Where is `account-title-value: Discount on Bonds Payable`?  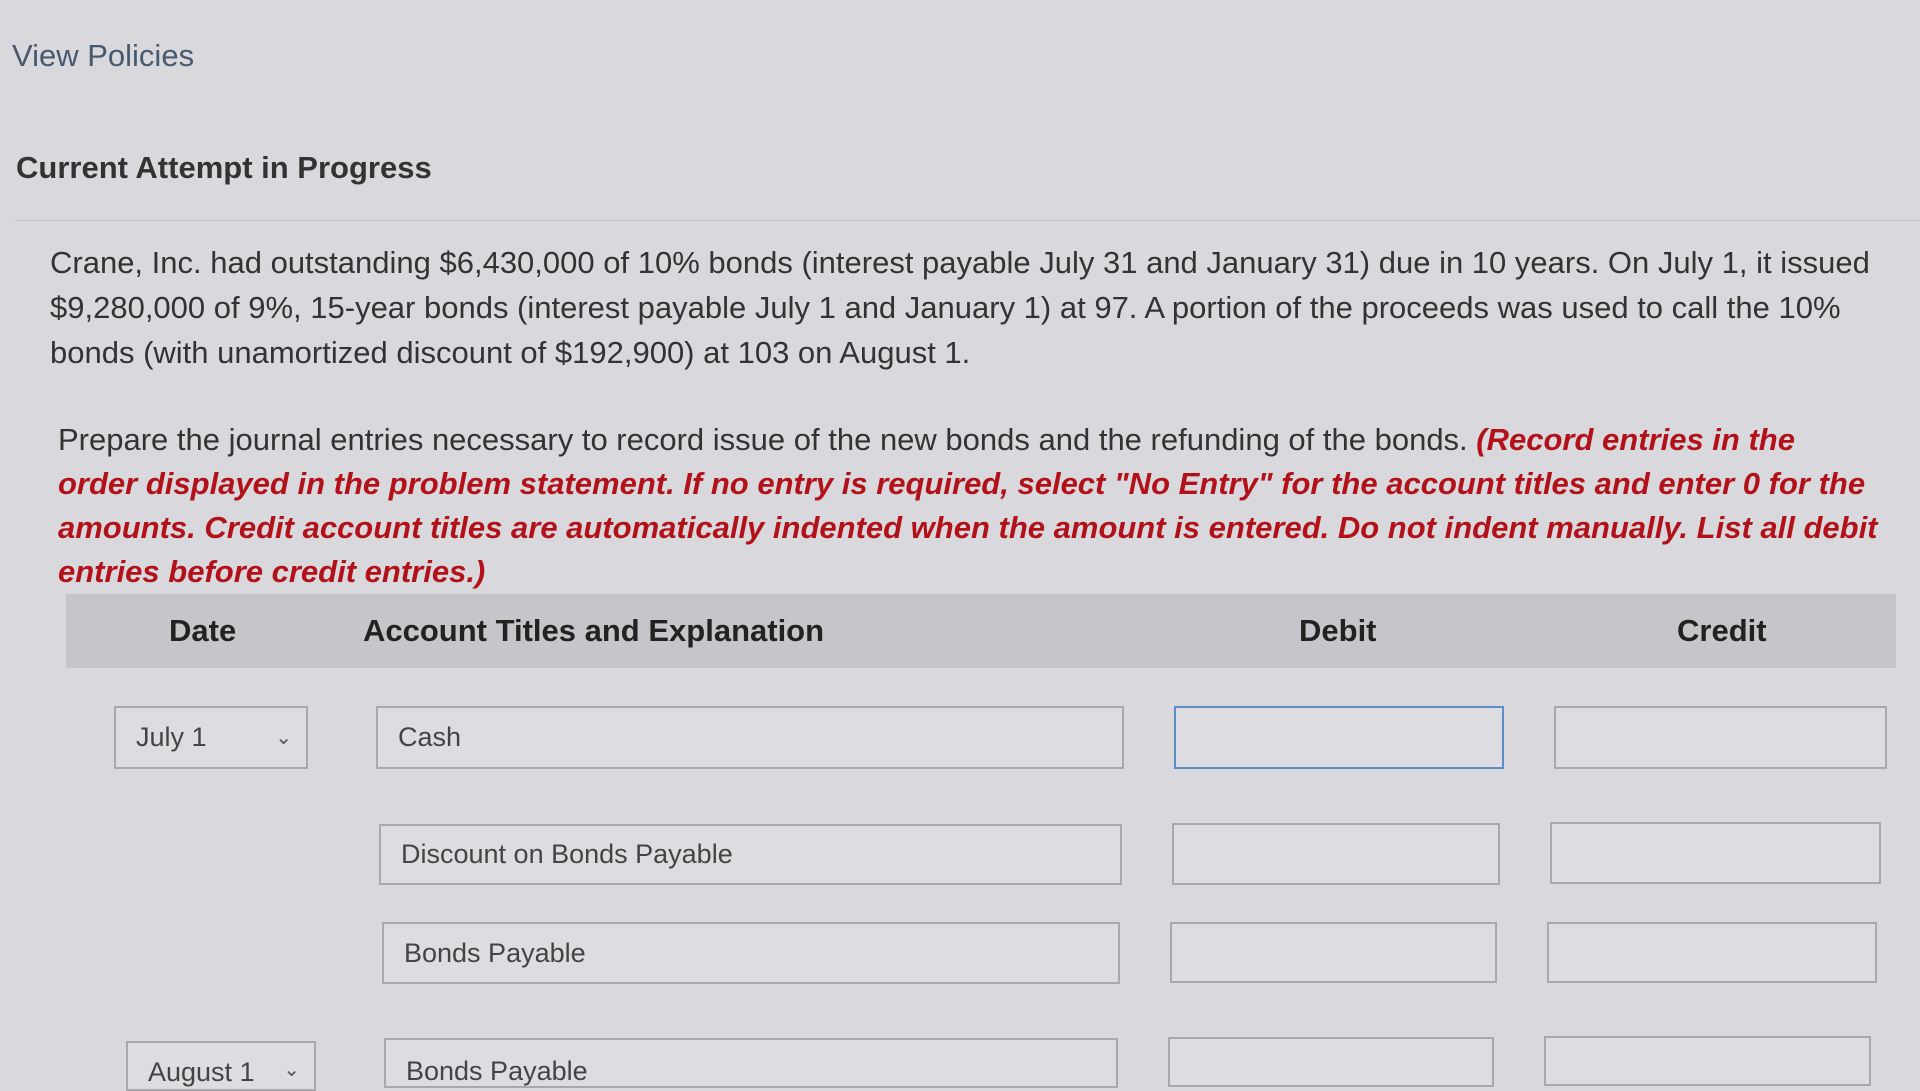 account-title-value: Discount on Bonds Payable is located at coordinates (567, 854).